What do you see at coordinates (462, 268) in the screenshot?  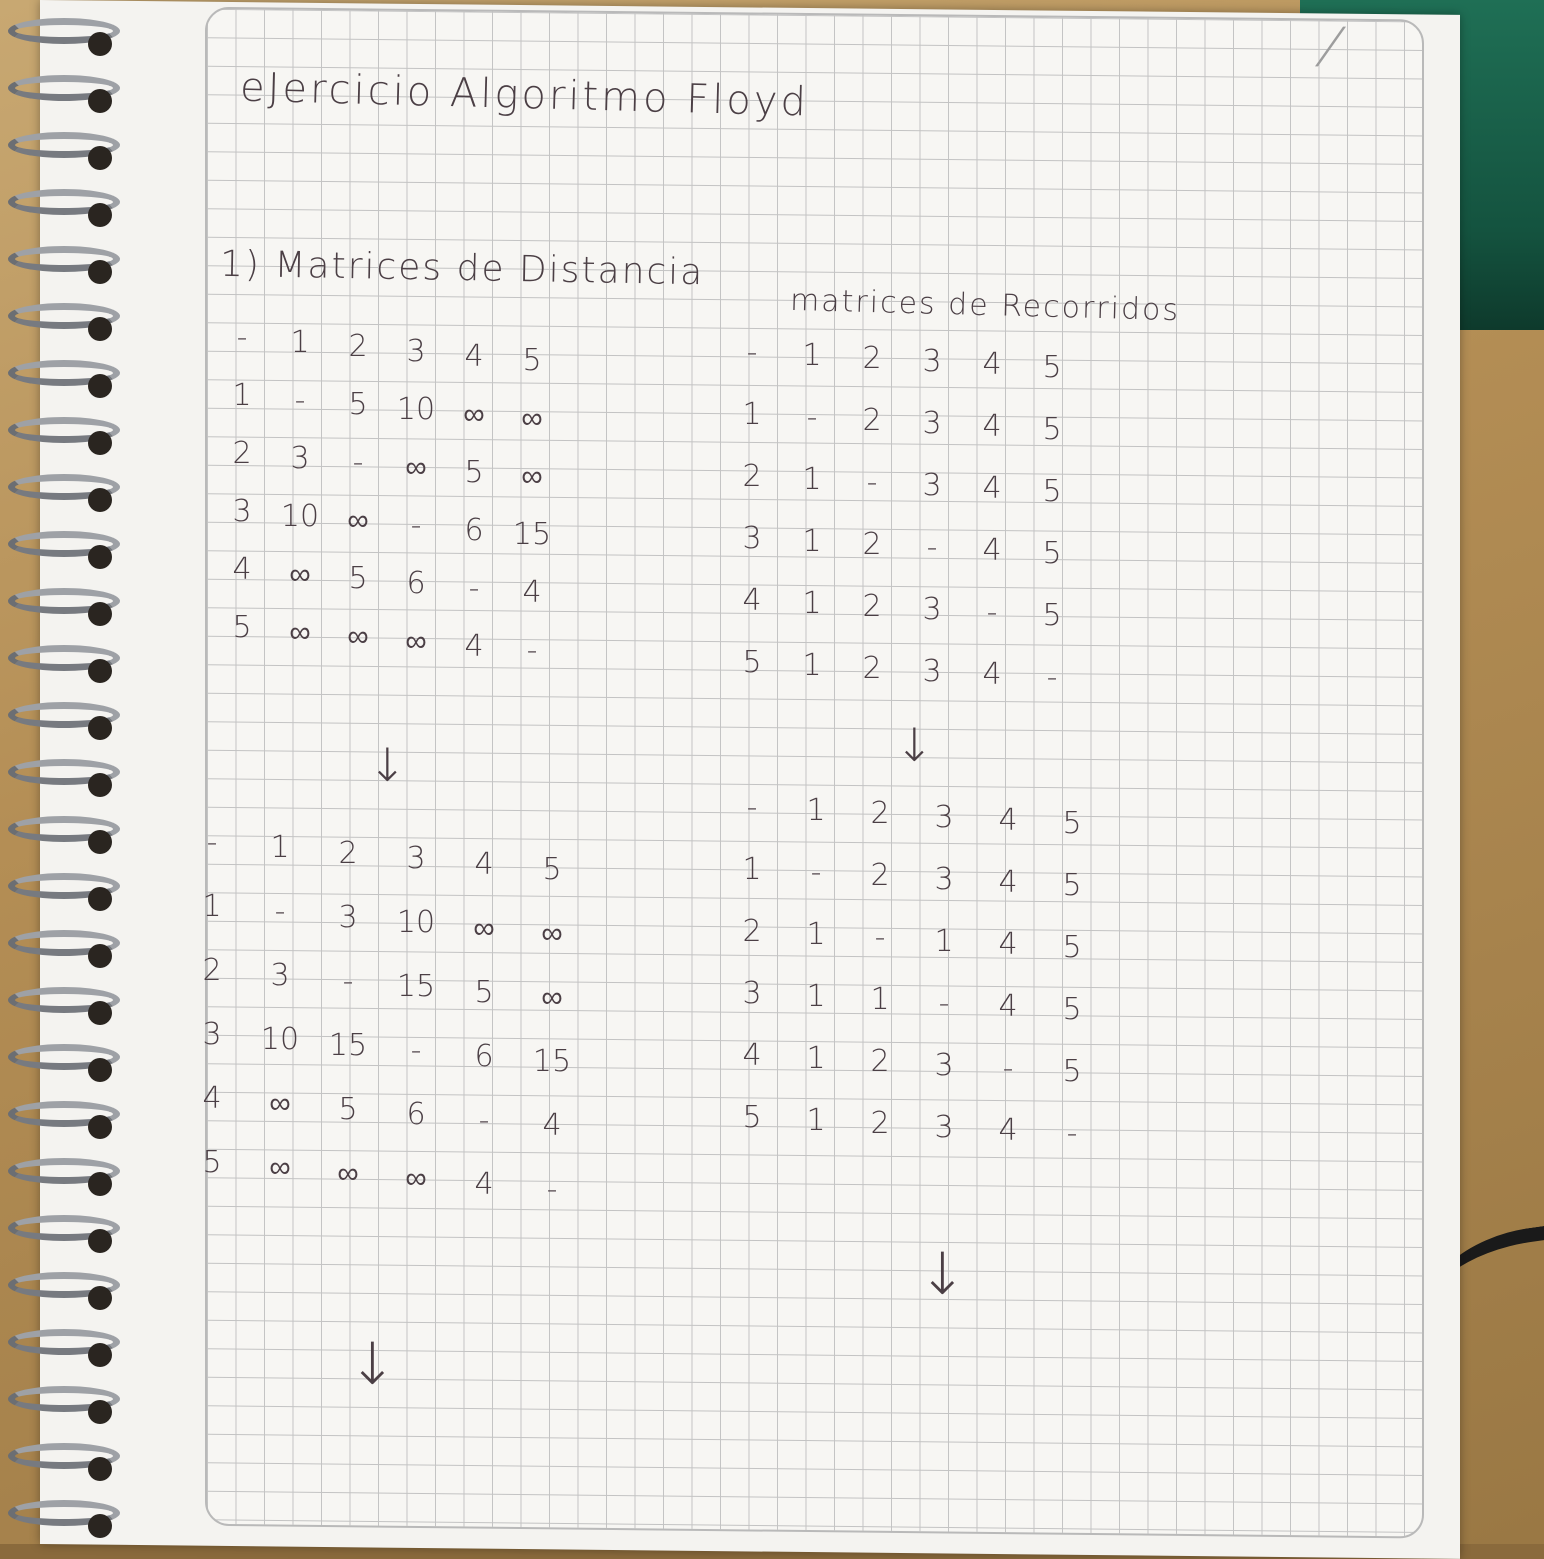 I see `distance-matrices-heading: 1) Matrices de Distancia` at bounding box center [462, 268].